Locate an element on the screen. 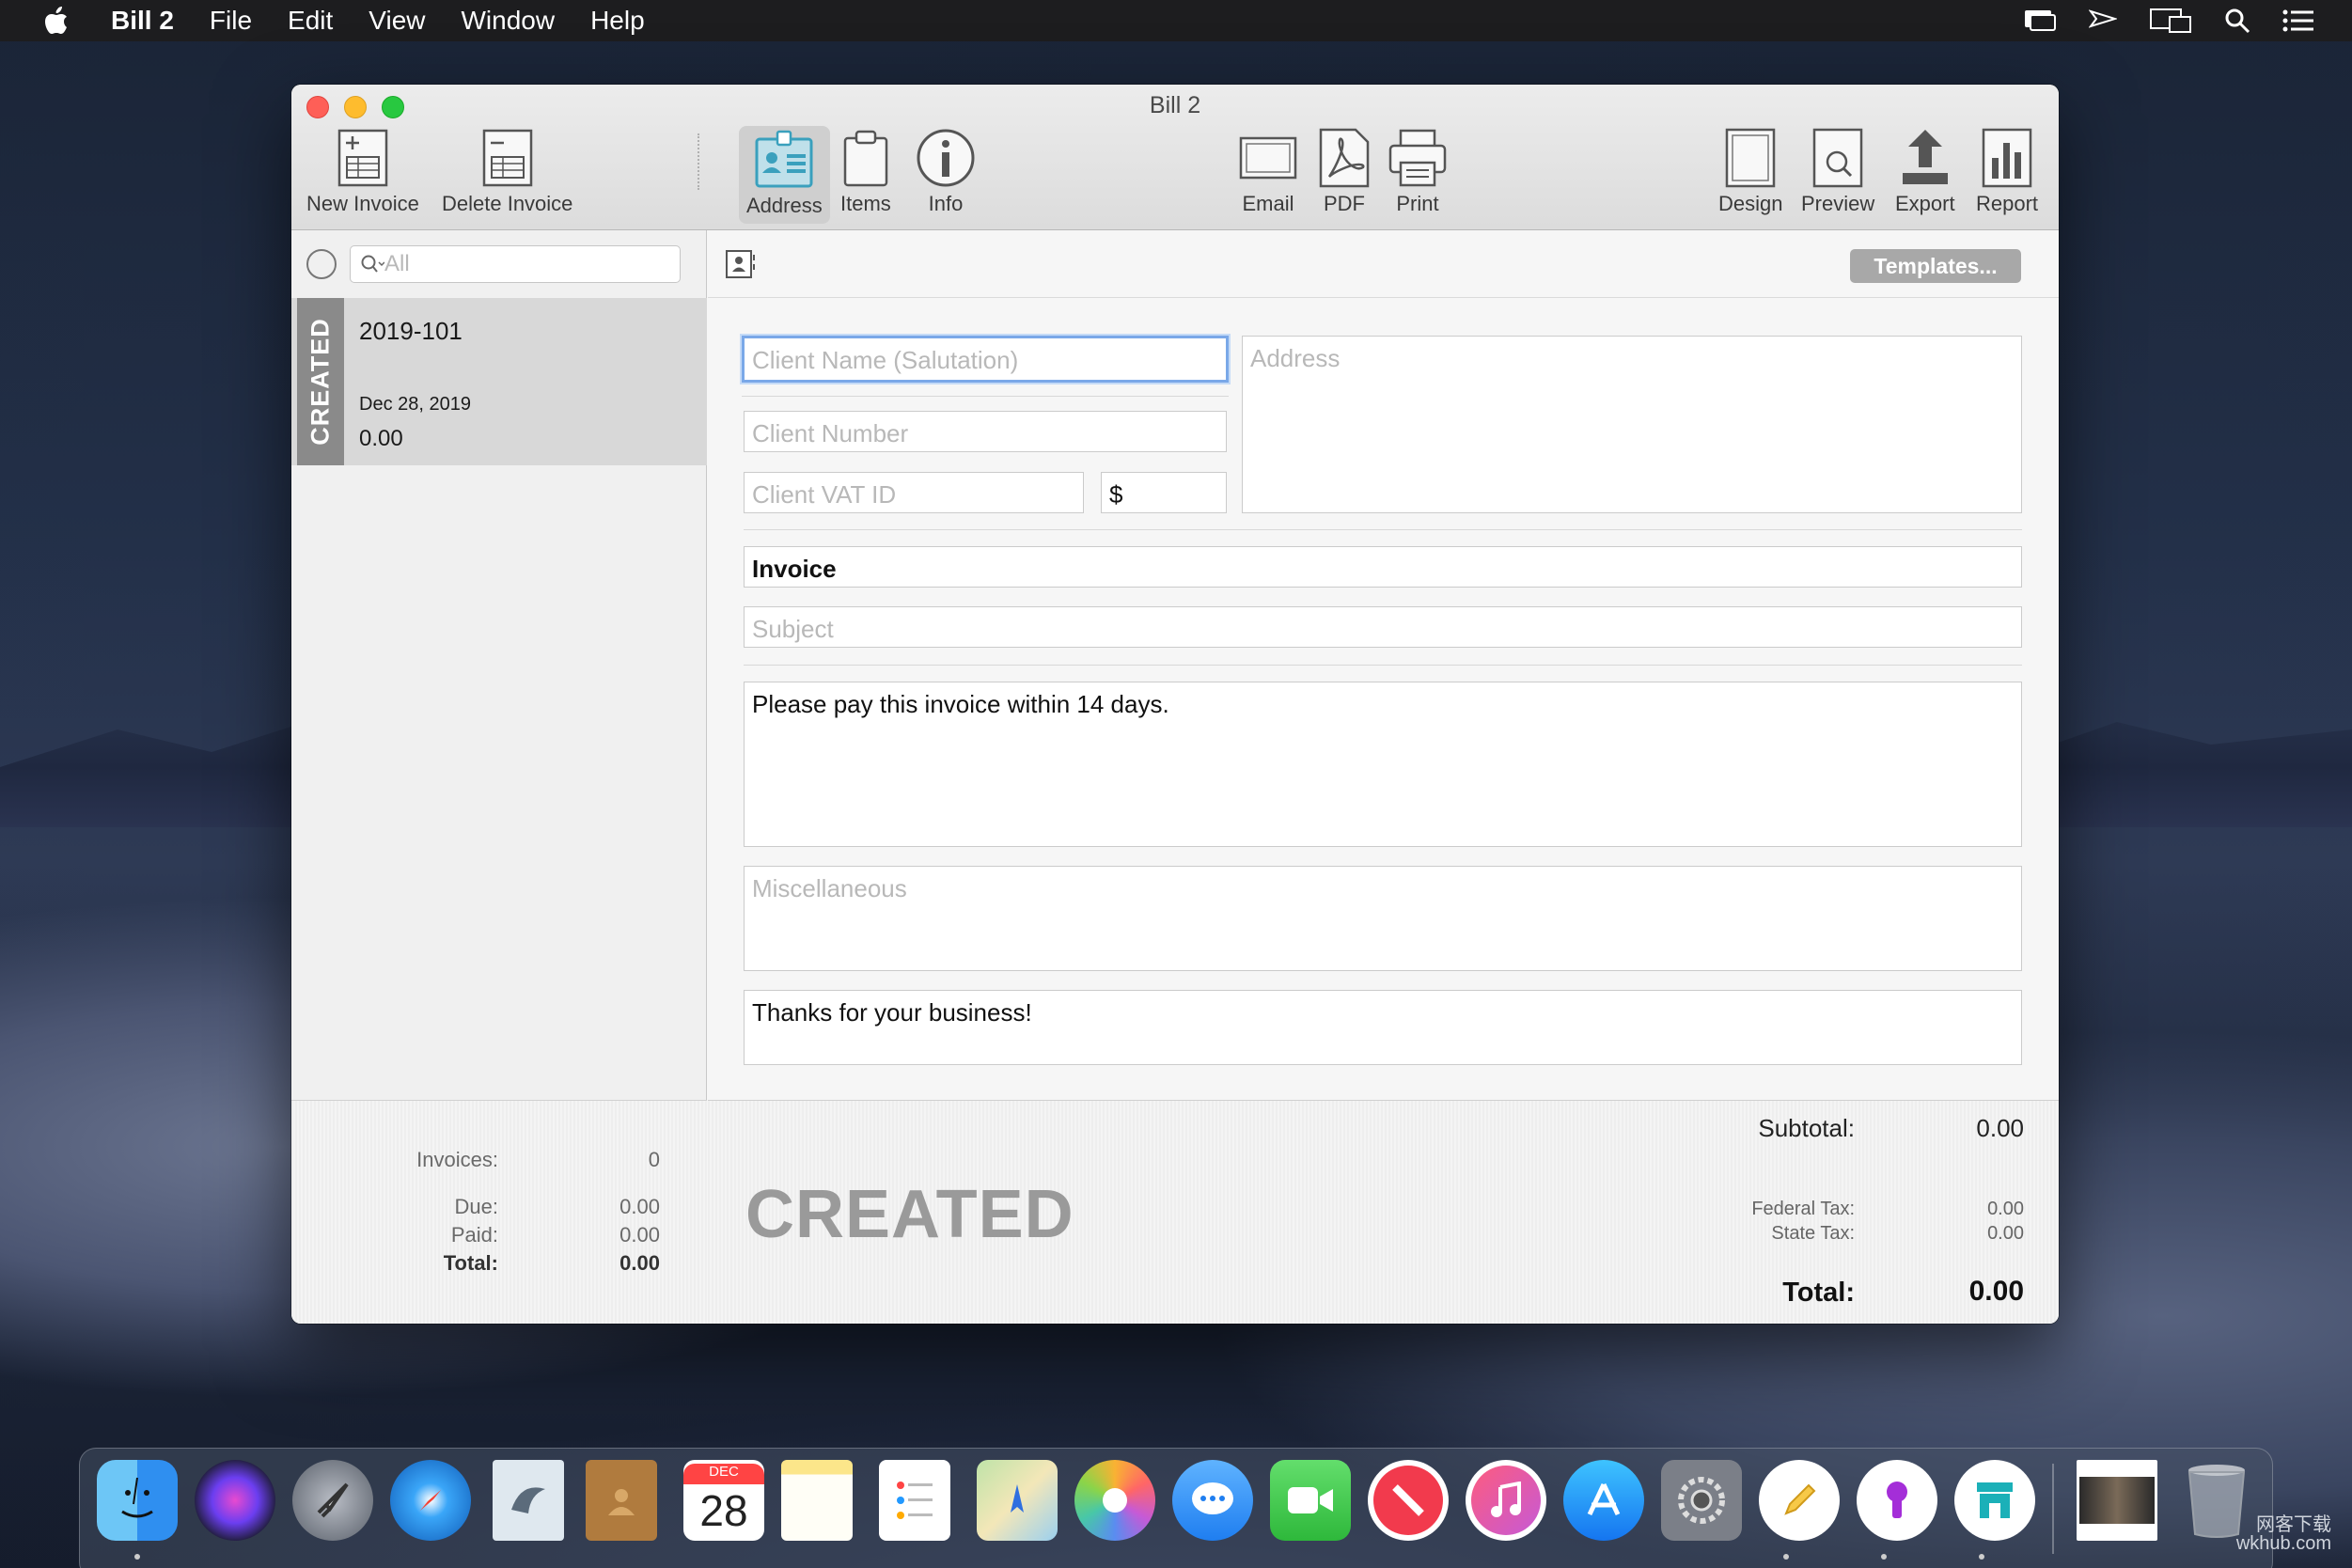 This screenshot has width=2352, height=1568. app-store-icon is located at coordinates (1603, 1500).